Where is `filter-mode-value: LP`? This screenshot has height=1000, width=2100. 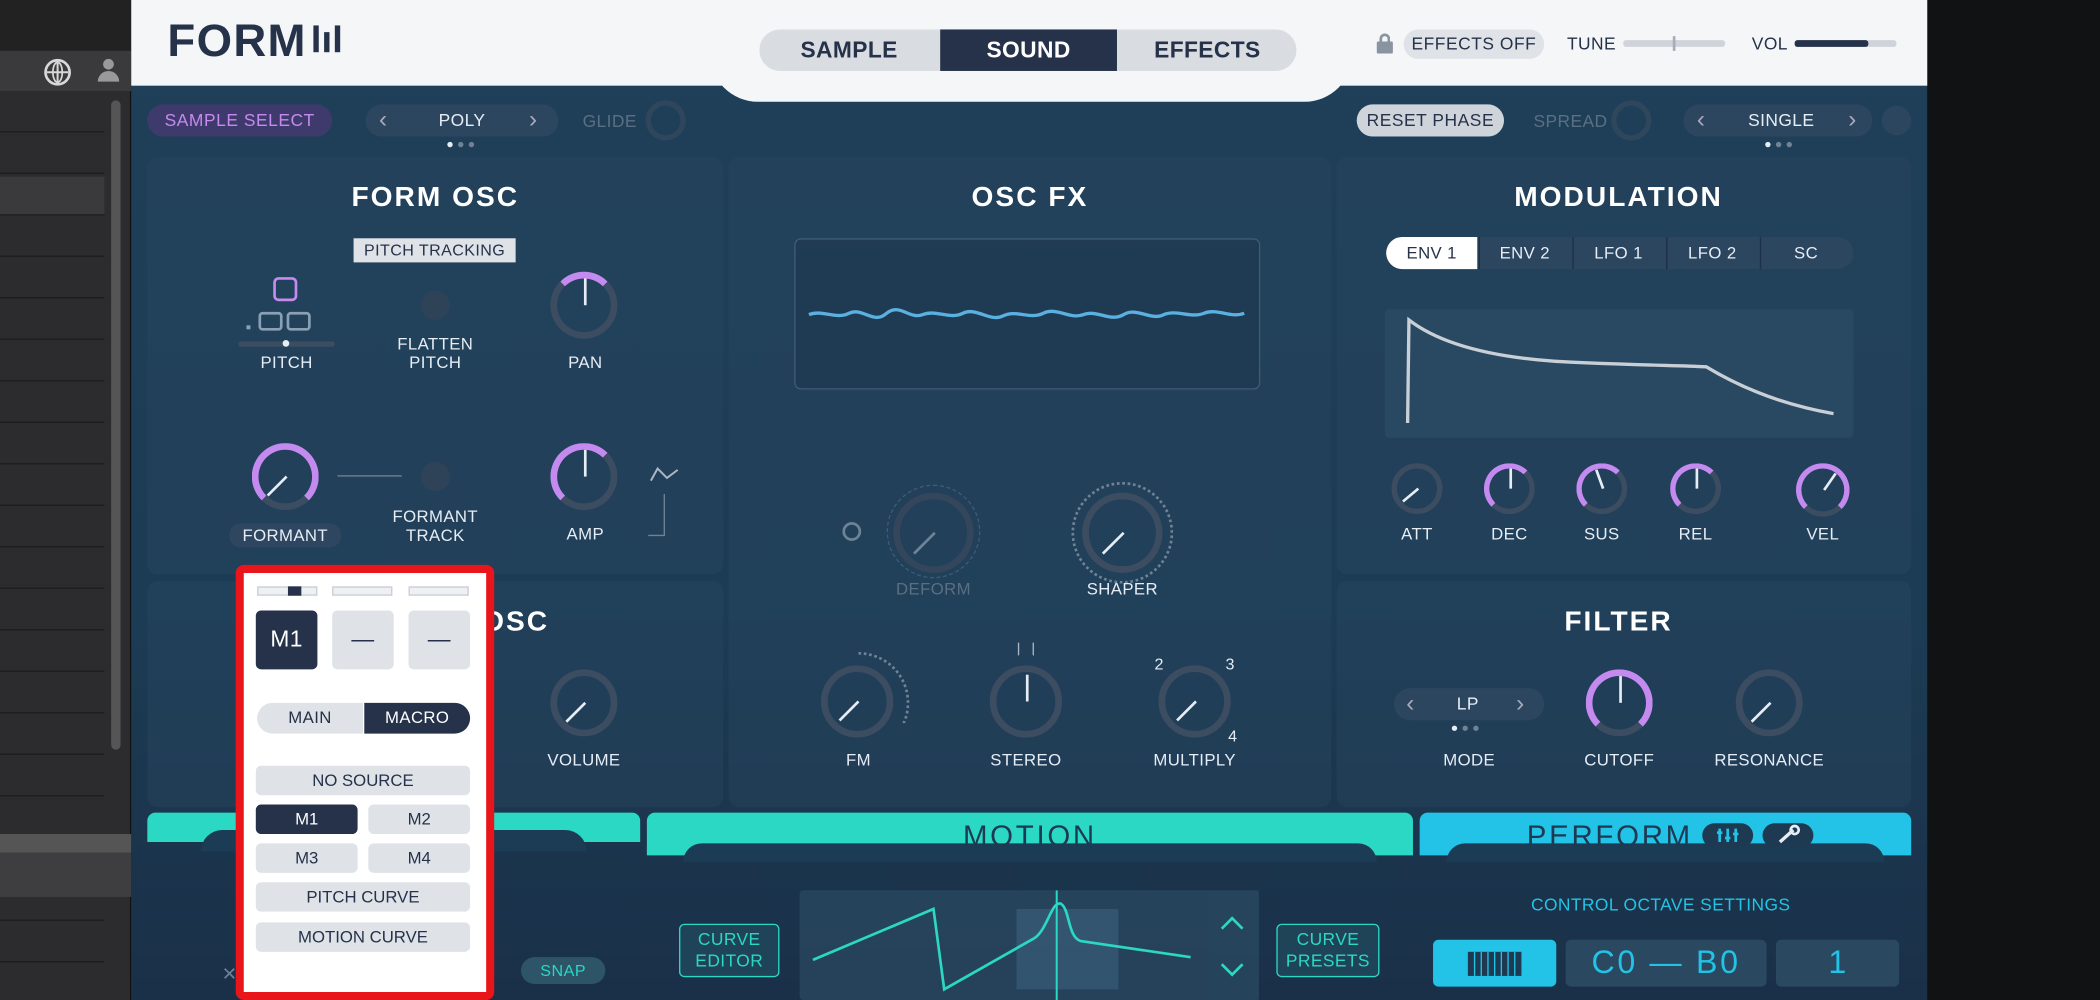
filter-mode-value: LP is located at coordinates (1467, 703).